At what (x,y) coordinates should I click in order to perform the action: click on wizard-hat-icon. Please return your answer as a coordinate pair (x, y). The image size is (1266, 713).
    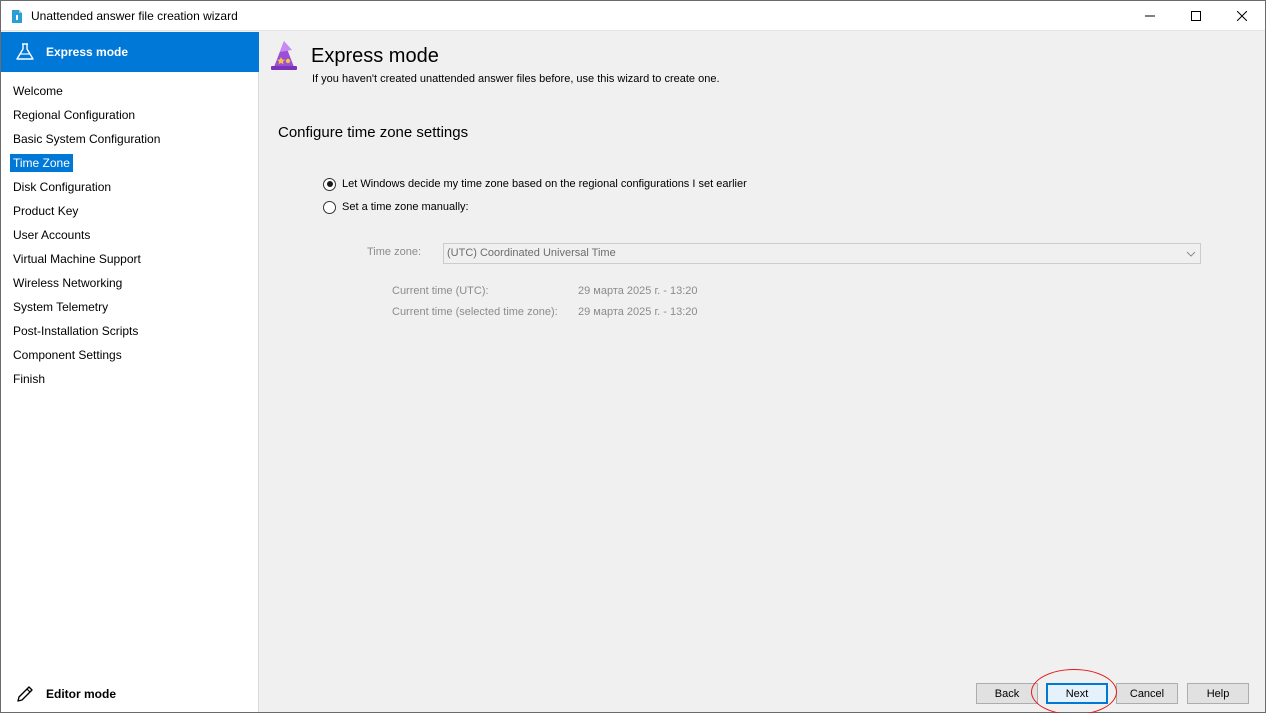
    Looking at the image, I should click on (284, 55).